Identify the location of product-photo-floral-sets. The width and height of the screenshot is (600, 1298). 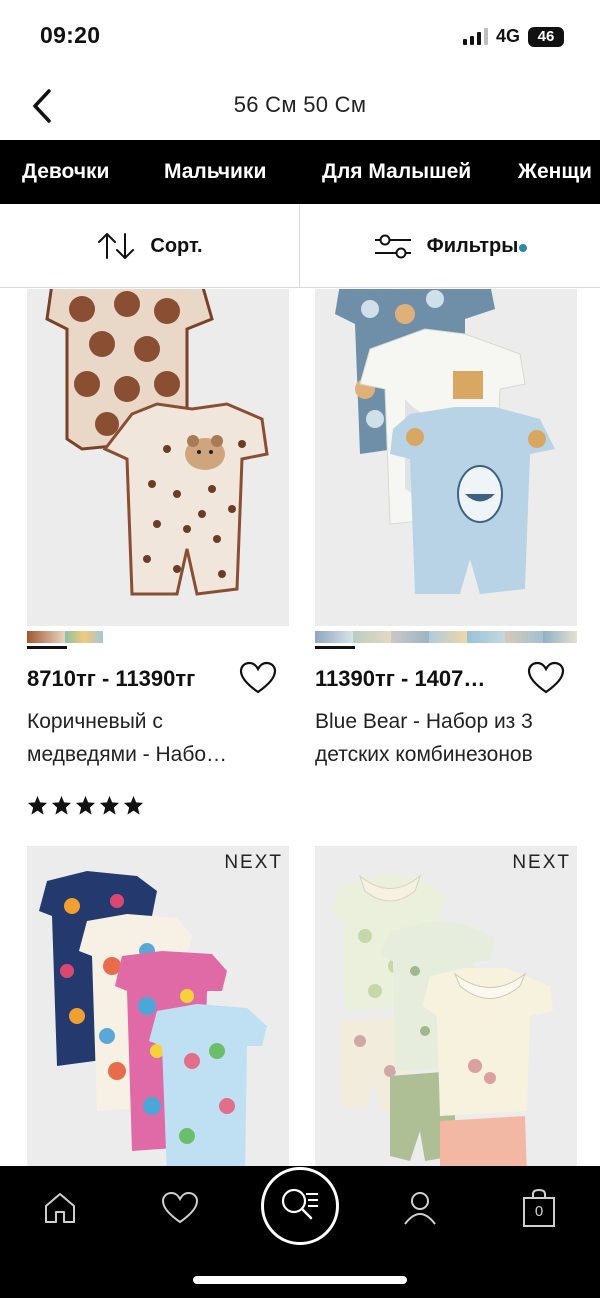
(446, 1006).